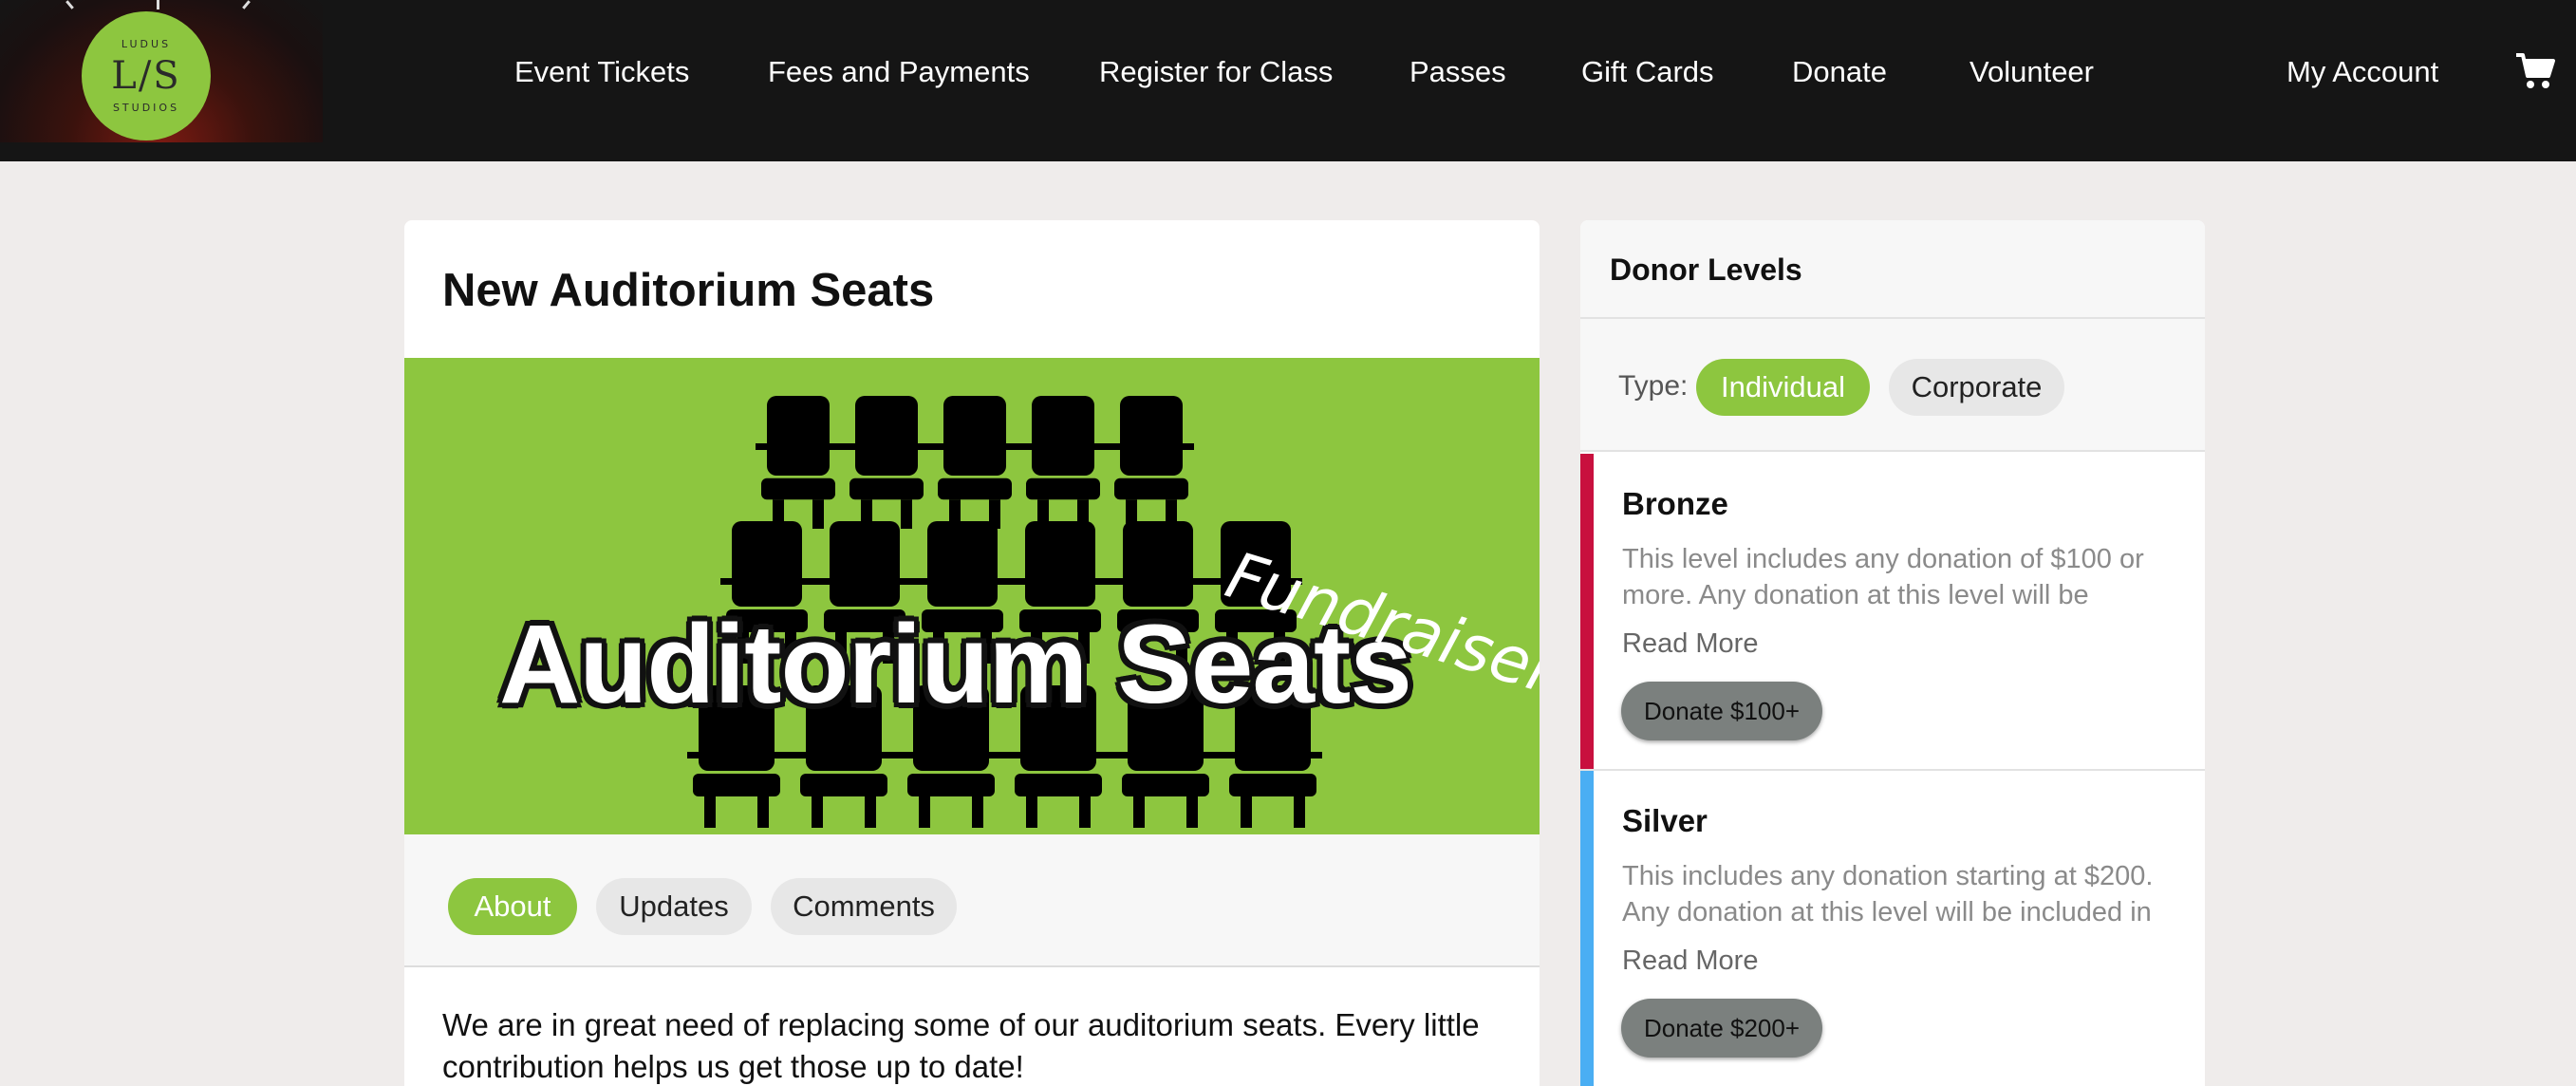 The width and height of the screenshot is (2576, 1086). Describe the element at coordinates (2362, 72) in the screenshot. I see `nav-my-account: My Account` at that location.